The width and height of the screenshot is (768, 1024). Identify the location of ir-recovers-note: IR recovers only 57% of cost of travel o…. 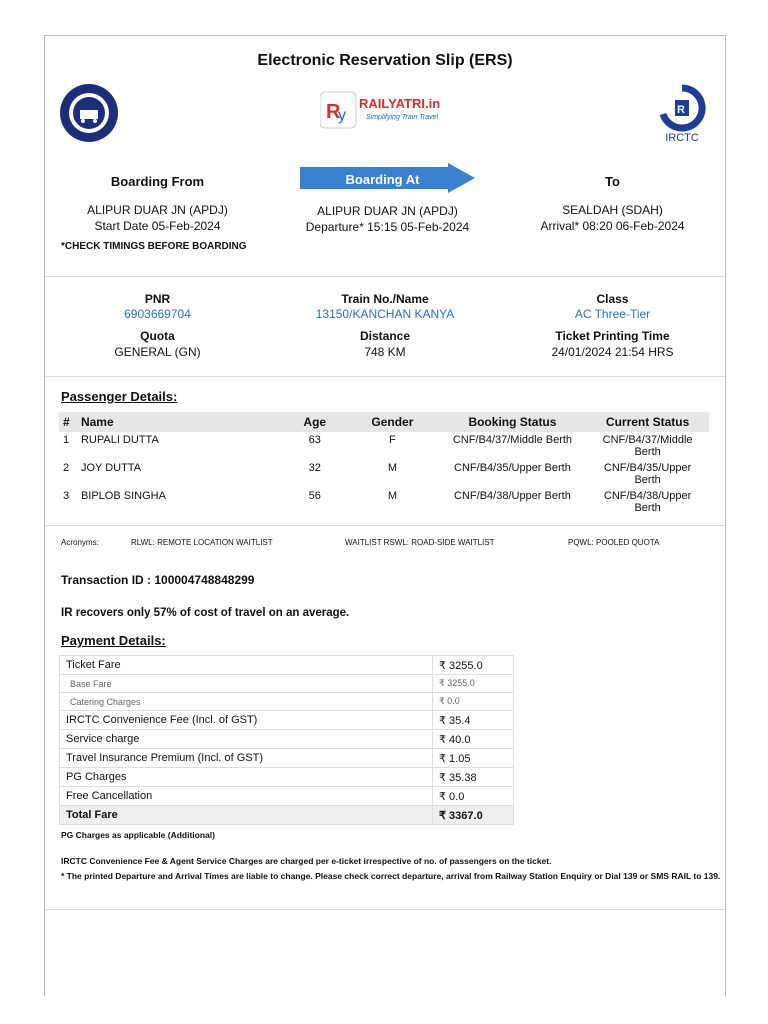
(205, 613).